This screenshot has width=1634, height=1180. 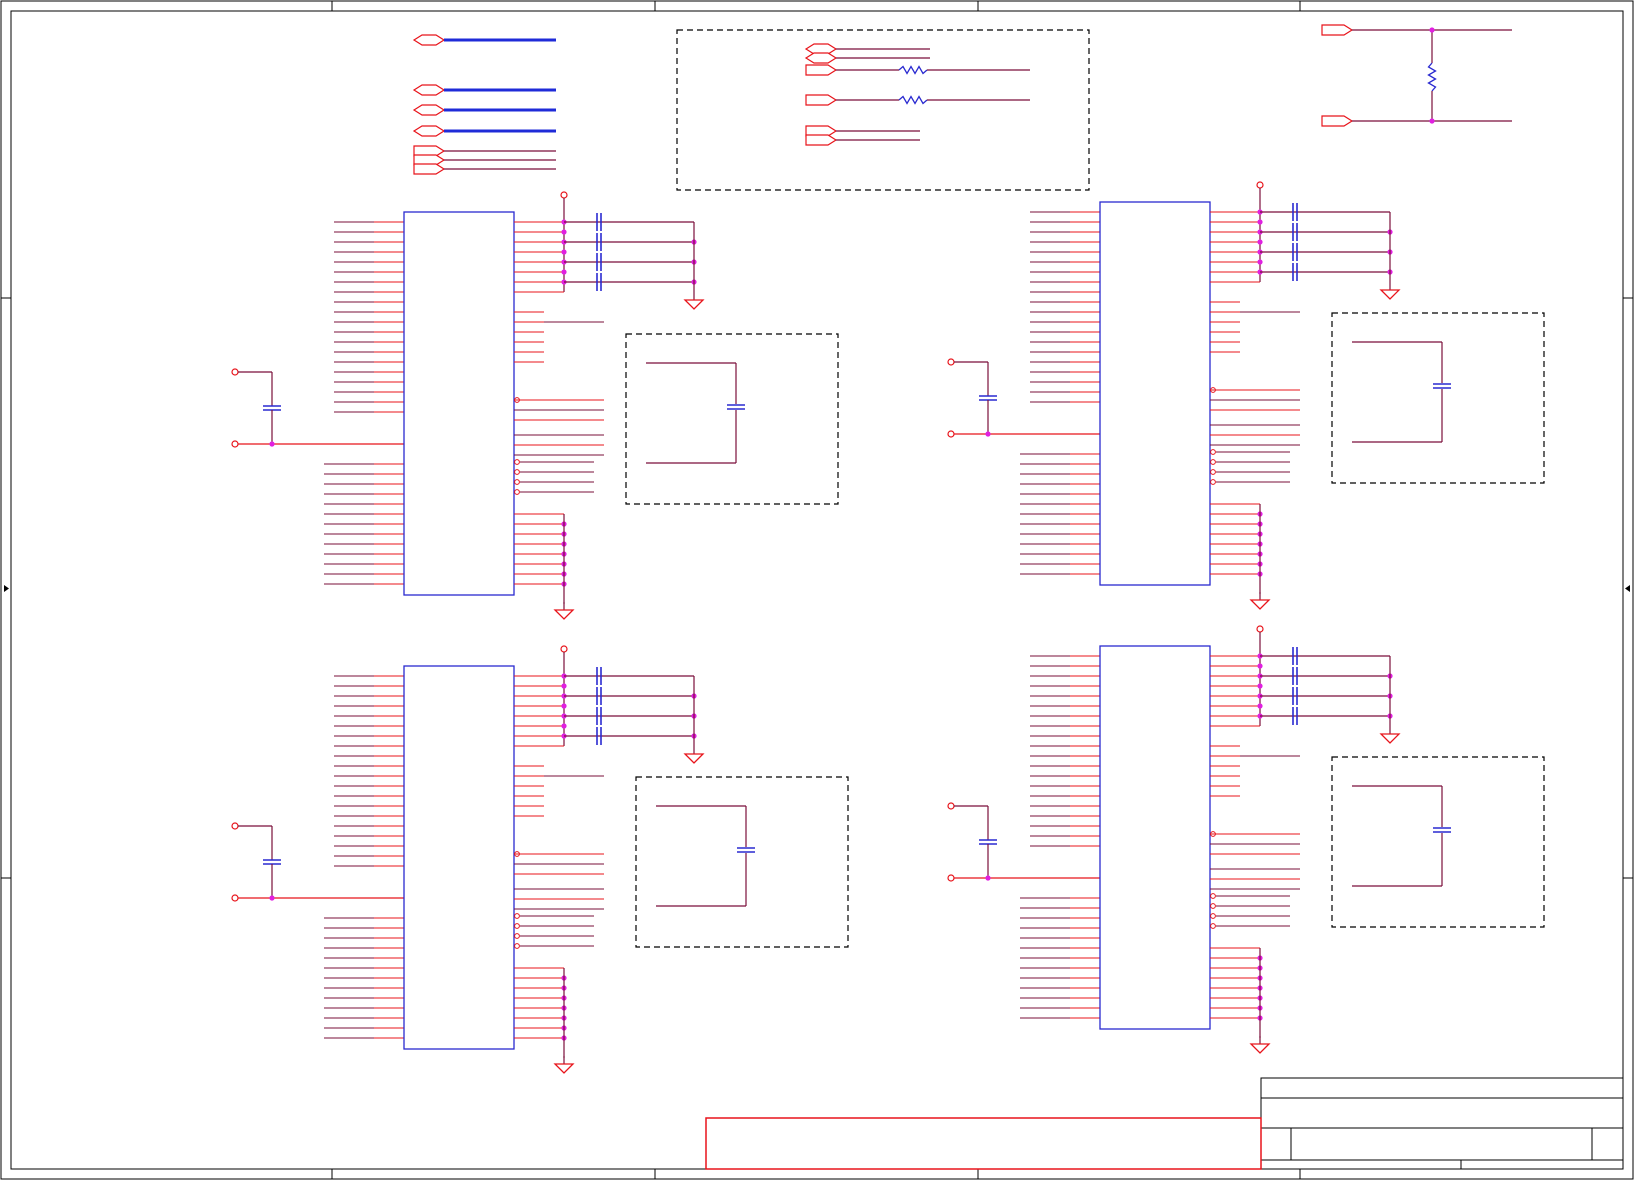 I want to click on pullup-resistor-group, so click(x=1416, y=75).